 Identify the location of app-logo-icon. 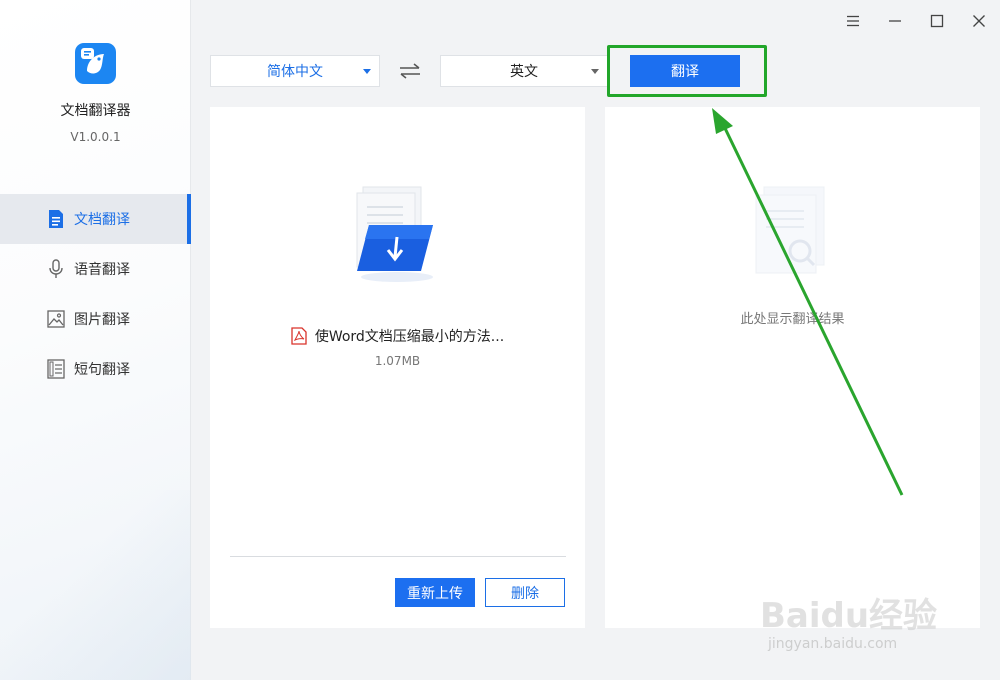
(95, 63).